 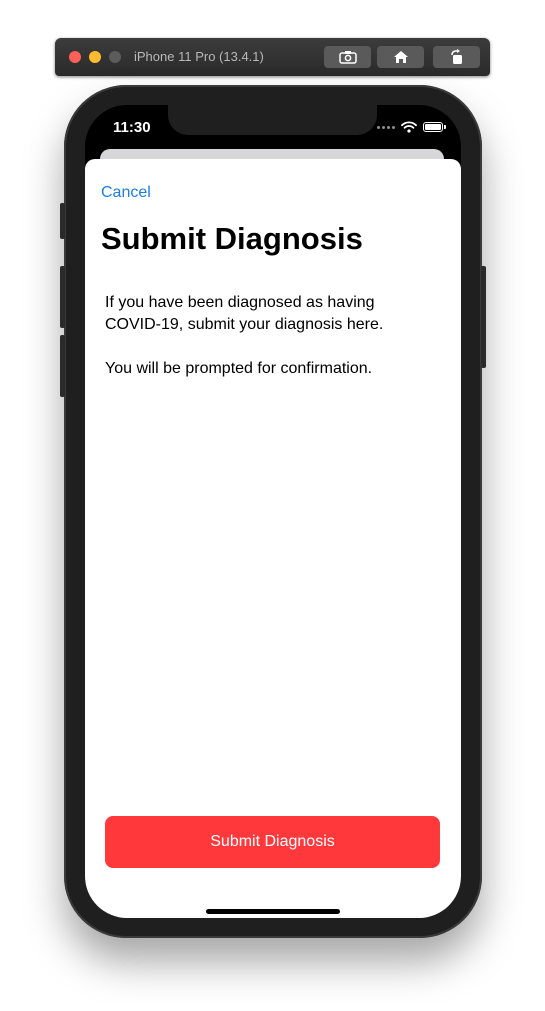 I want to click on notch, so click(x=272, y=120).